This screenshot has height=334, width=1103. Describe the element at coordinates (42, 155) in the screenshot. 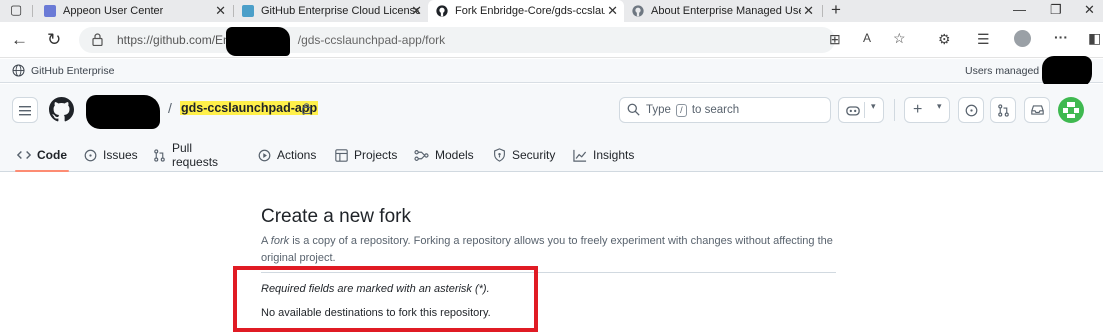

I see `tab-code: Code` at that location.